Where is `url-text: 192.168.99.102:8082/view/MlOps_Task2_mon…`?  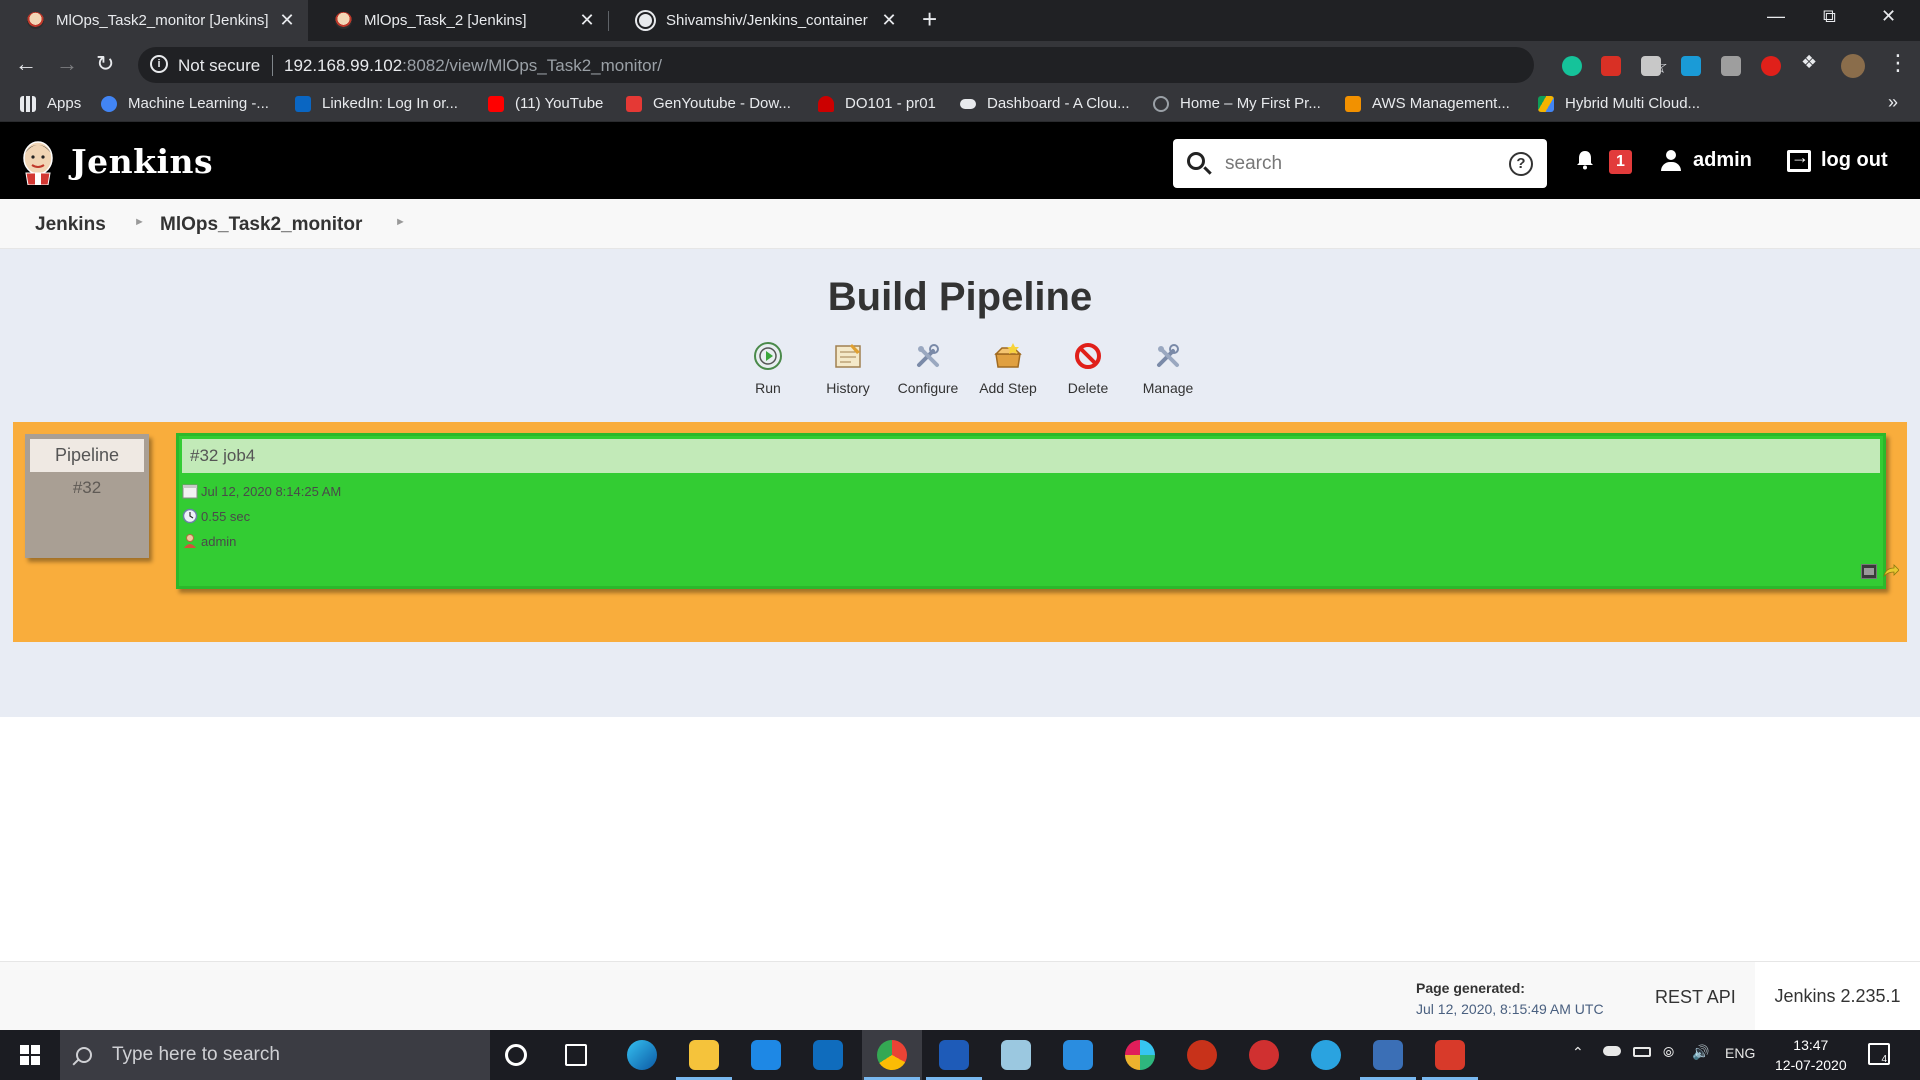
url-text: 192.168.99.102:8082/view/MlOps_Task2_mon… is located at coordinates (473, 66).